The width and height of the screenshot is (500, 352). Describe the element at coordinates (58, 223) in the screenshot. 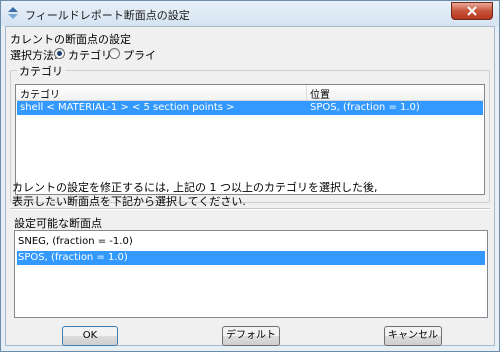

I see `available-points-label: 設定可能な断面点` at that location.